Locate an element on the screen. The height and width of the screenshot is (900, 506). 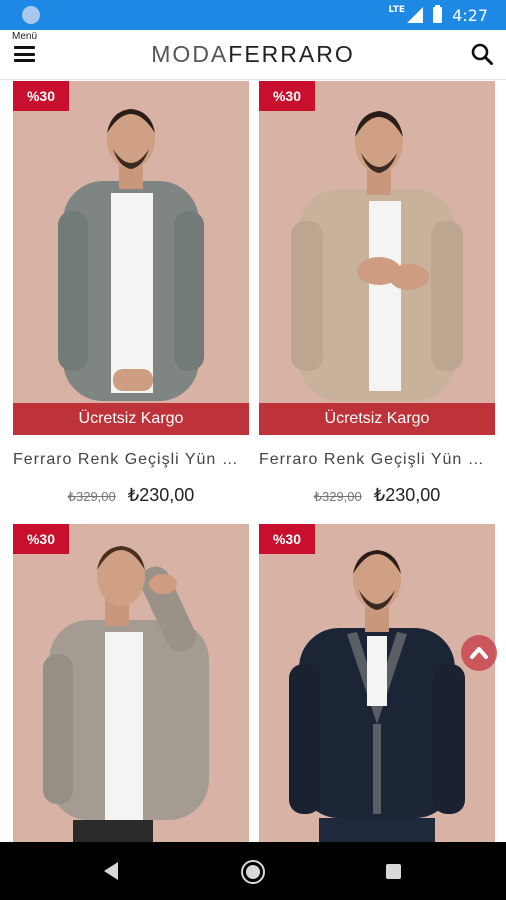
scroll-to-top-button is located at coordinates (479, 653).